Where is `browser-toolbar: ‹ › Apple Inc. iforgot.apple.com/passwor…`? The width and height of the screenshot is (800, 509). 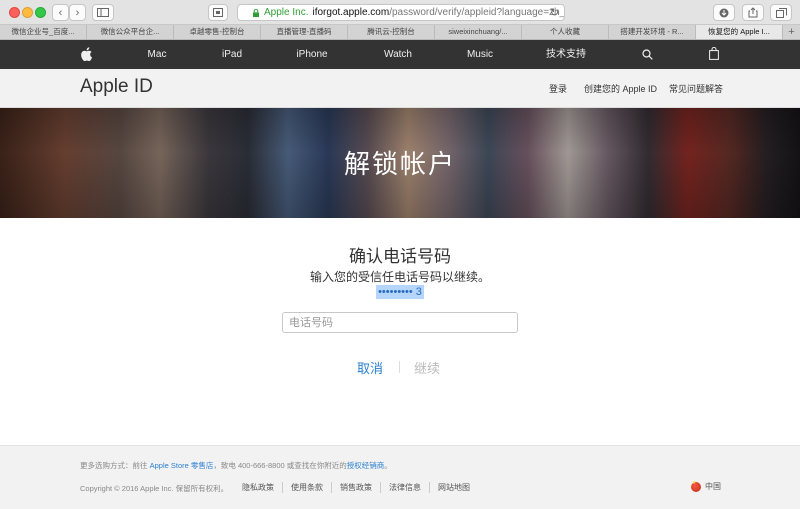 browser-toolbar: ‹ › Apple Inc. iforgot.apple.com/passwor… is located at coordinates (400, 12).